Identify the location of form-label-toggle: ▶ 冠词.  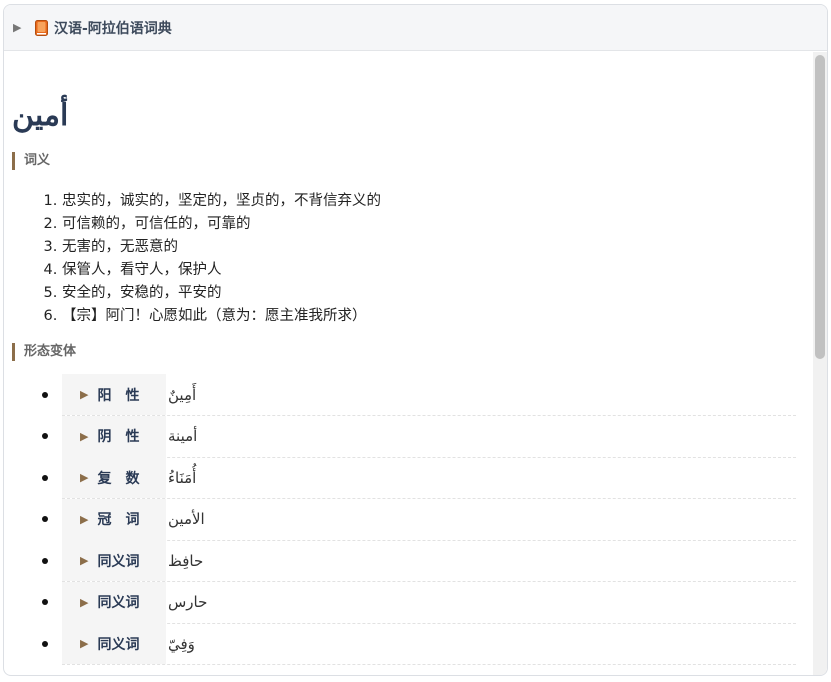
(114, 519).